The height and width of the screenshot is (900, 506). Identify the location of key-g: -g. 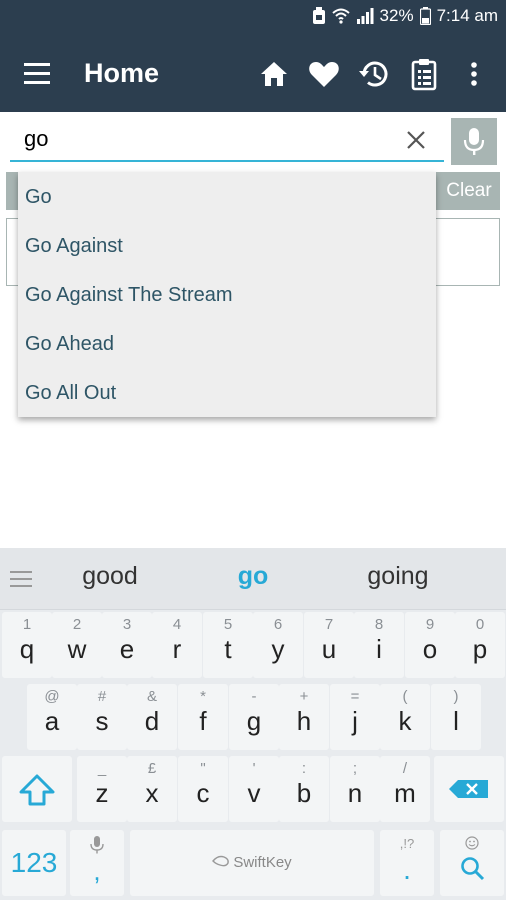
(254, 717).